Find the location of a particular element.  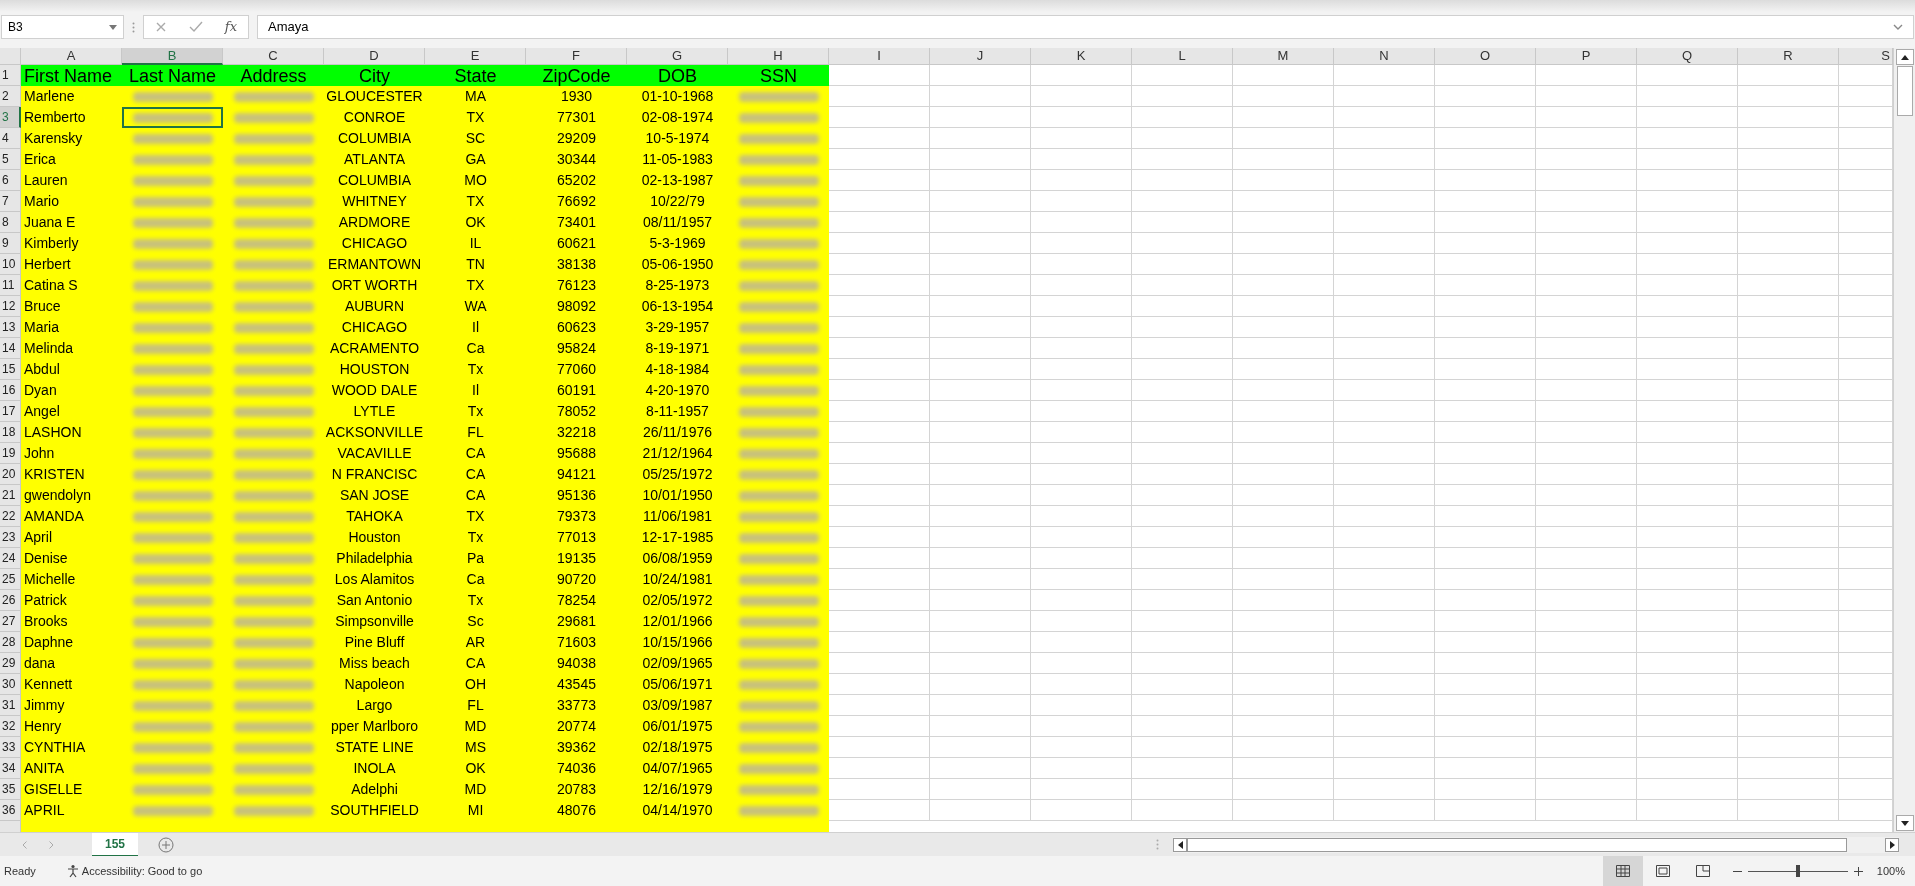

column-header: A is located at coordinates (71, 56).